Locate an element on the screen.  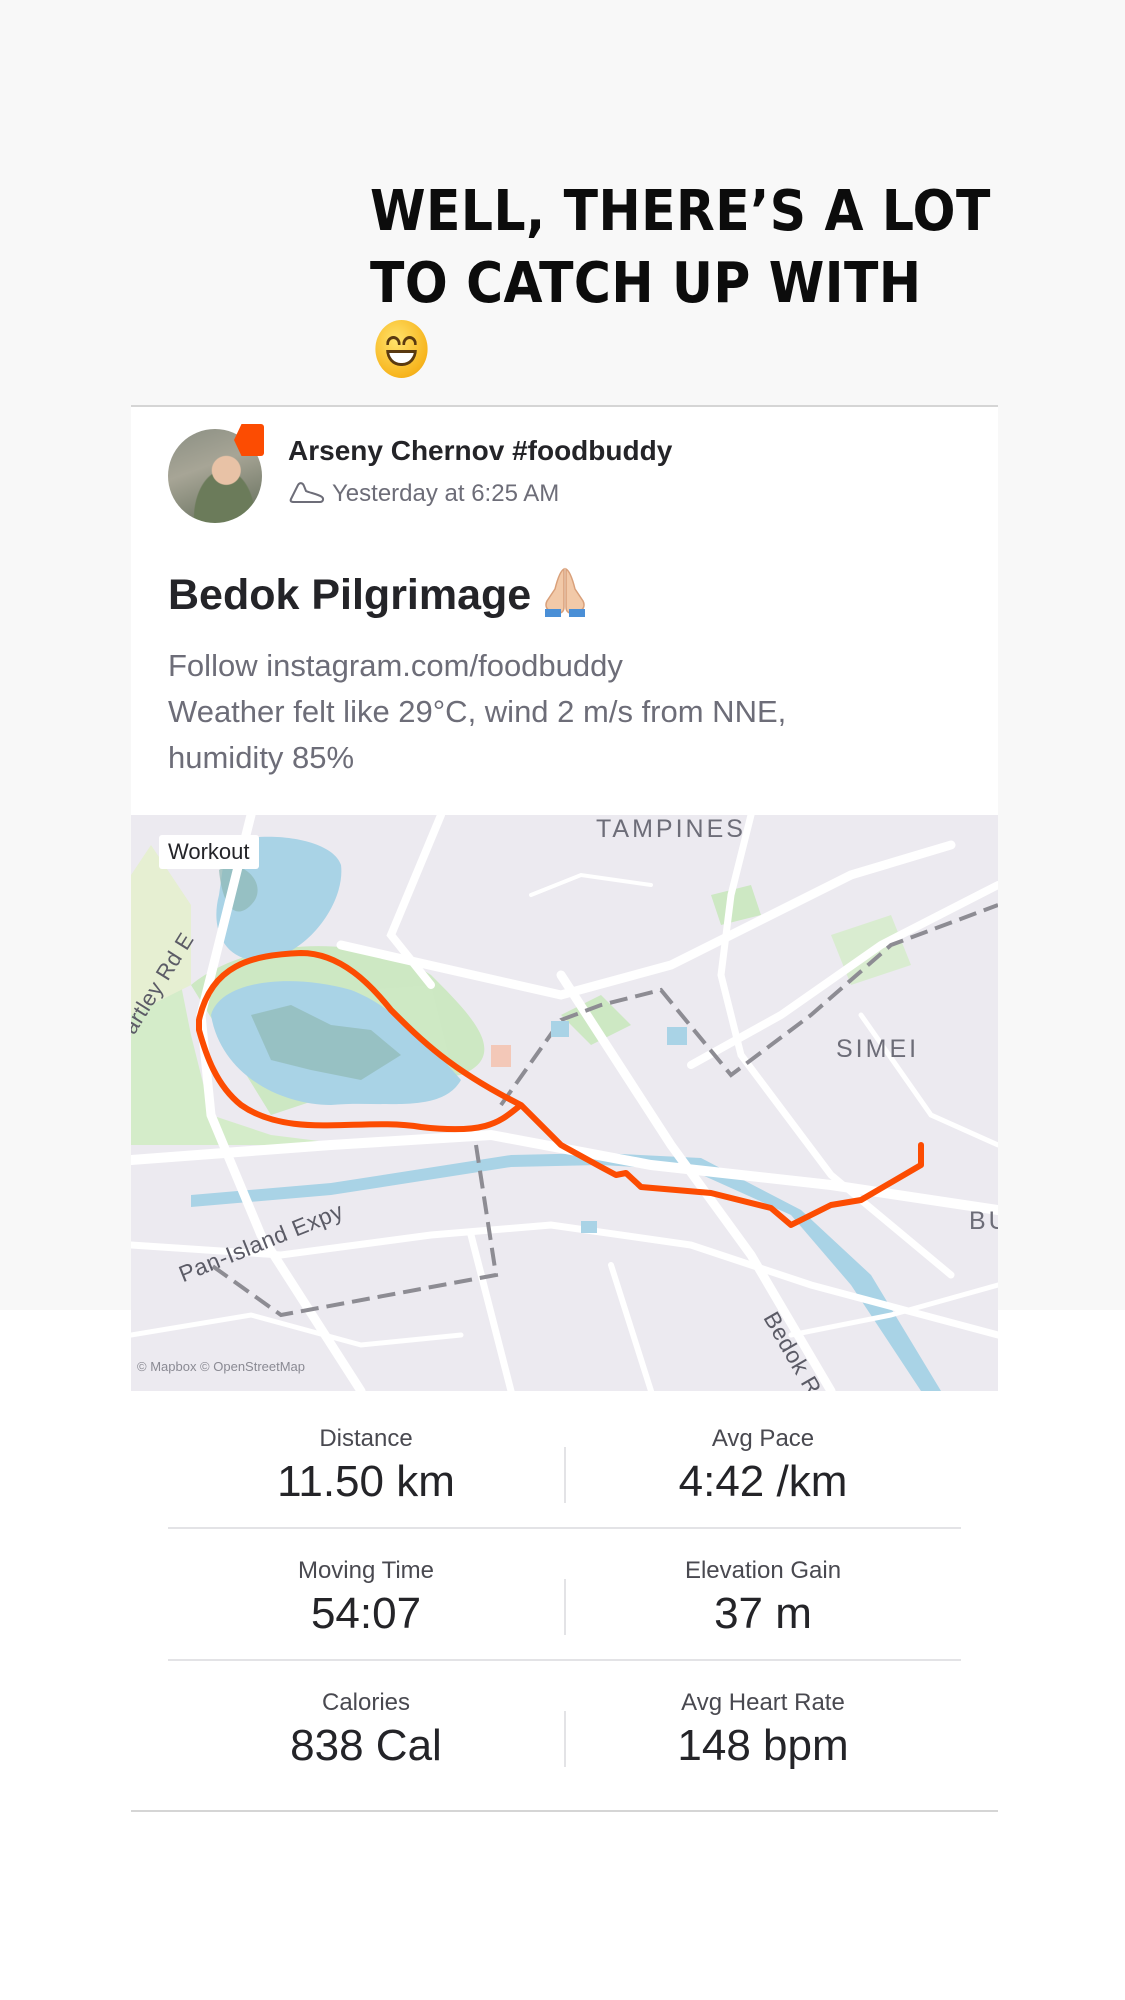
stat-avg-pace: Avg Pace 4:42 /km is located at coordinates (763, 1466).